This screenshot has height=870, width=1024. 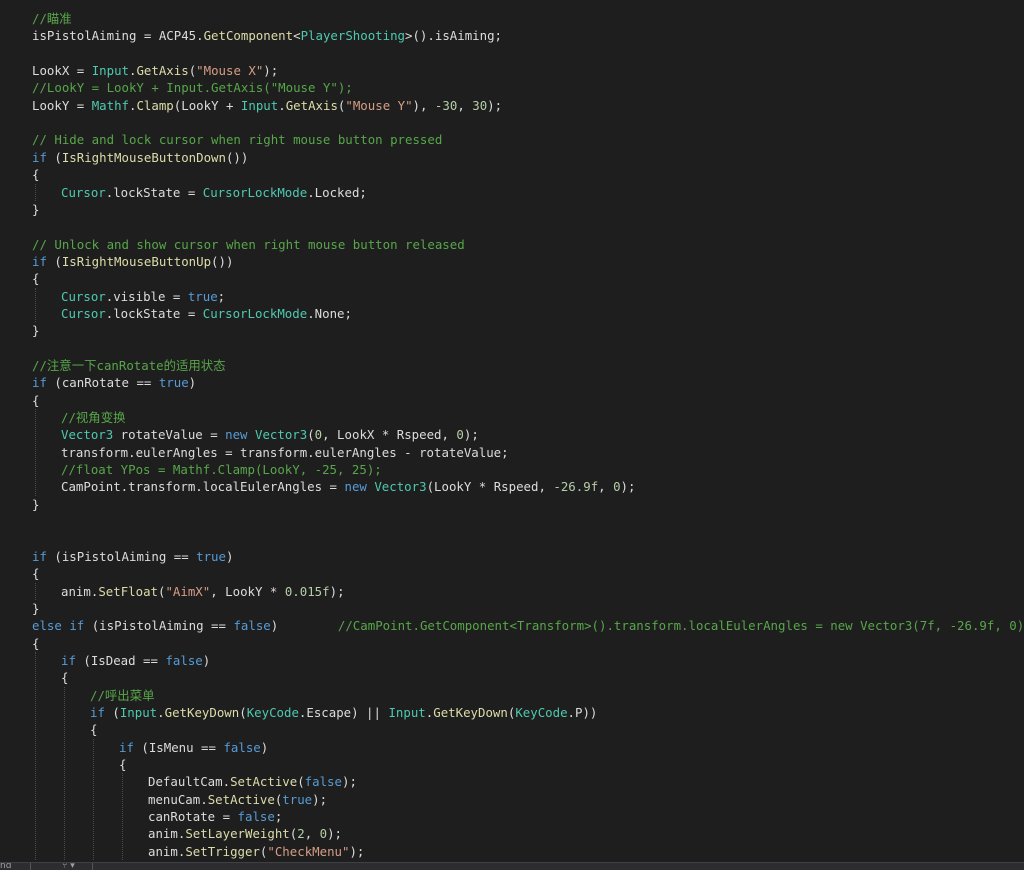 What do you see at coordinates (136, 261) in the screenshot?
I see `code-token: IsRightMouseButtonUp` at bounding box center [136, 261].